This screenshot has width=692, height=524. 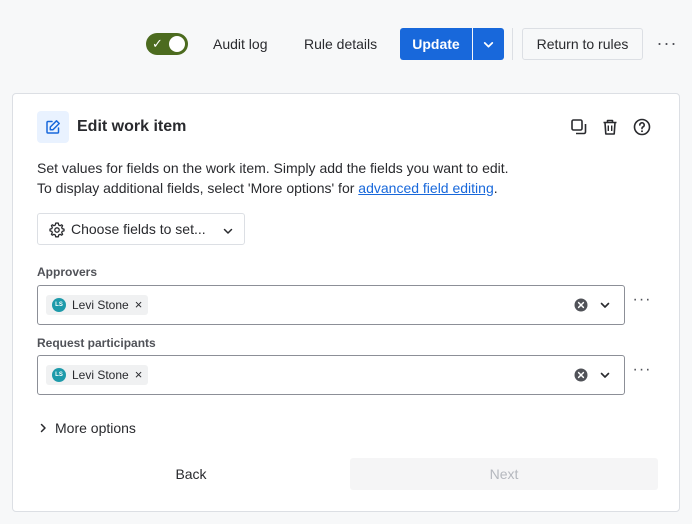 What do you see at coordinates (57, 230) in the screenshot?
I see `gear-icon` at bounding box center [57, 230].